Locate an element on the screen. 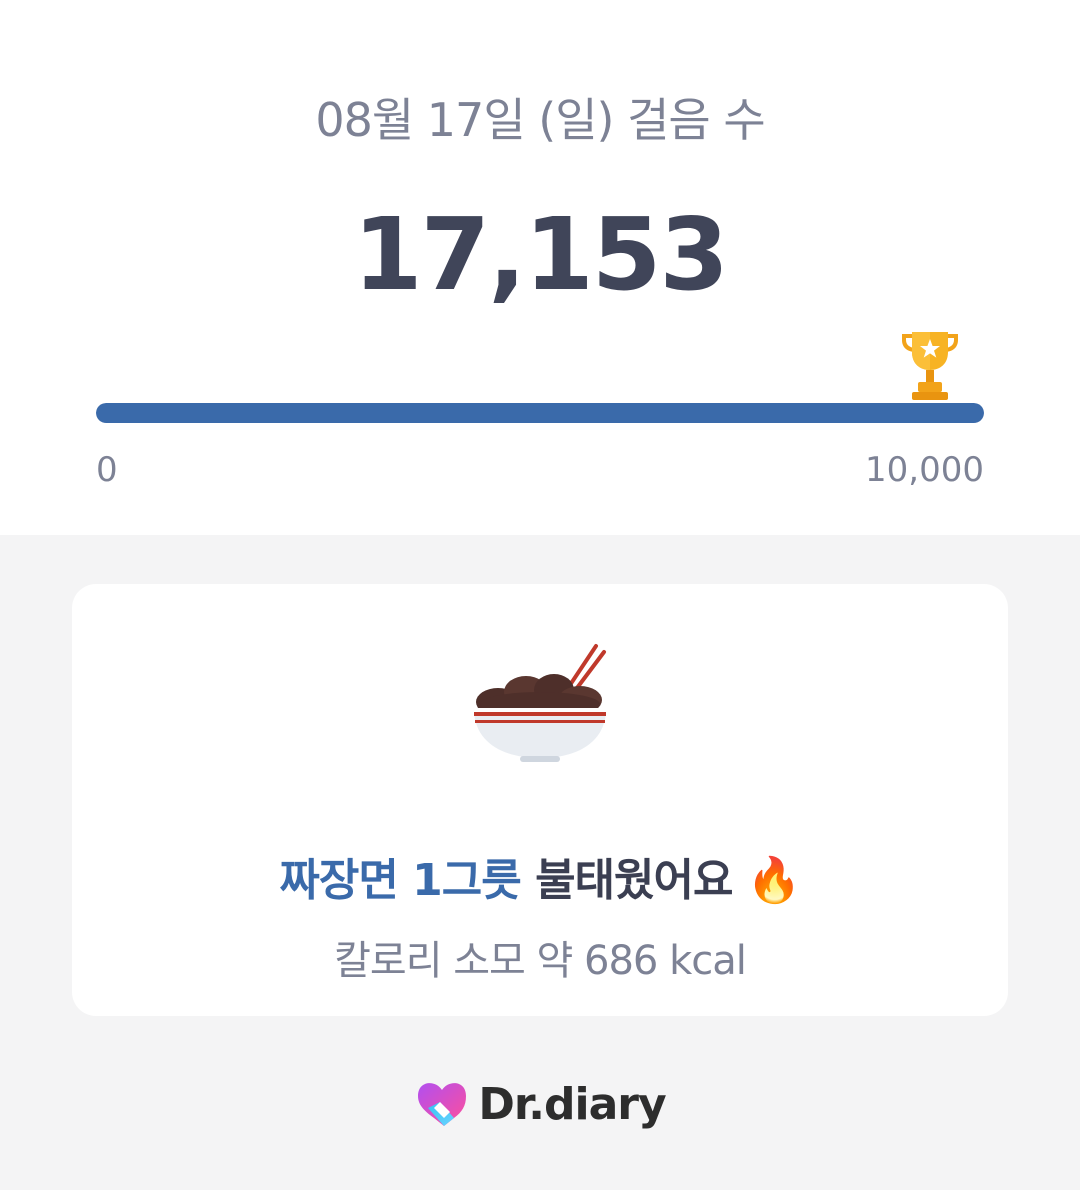 Image resolution: width=1080 pixels, height=1190 pixels. step-progress-fill is located at coordinates (540, 413).